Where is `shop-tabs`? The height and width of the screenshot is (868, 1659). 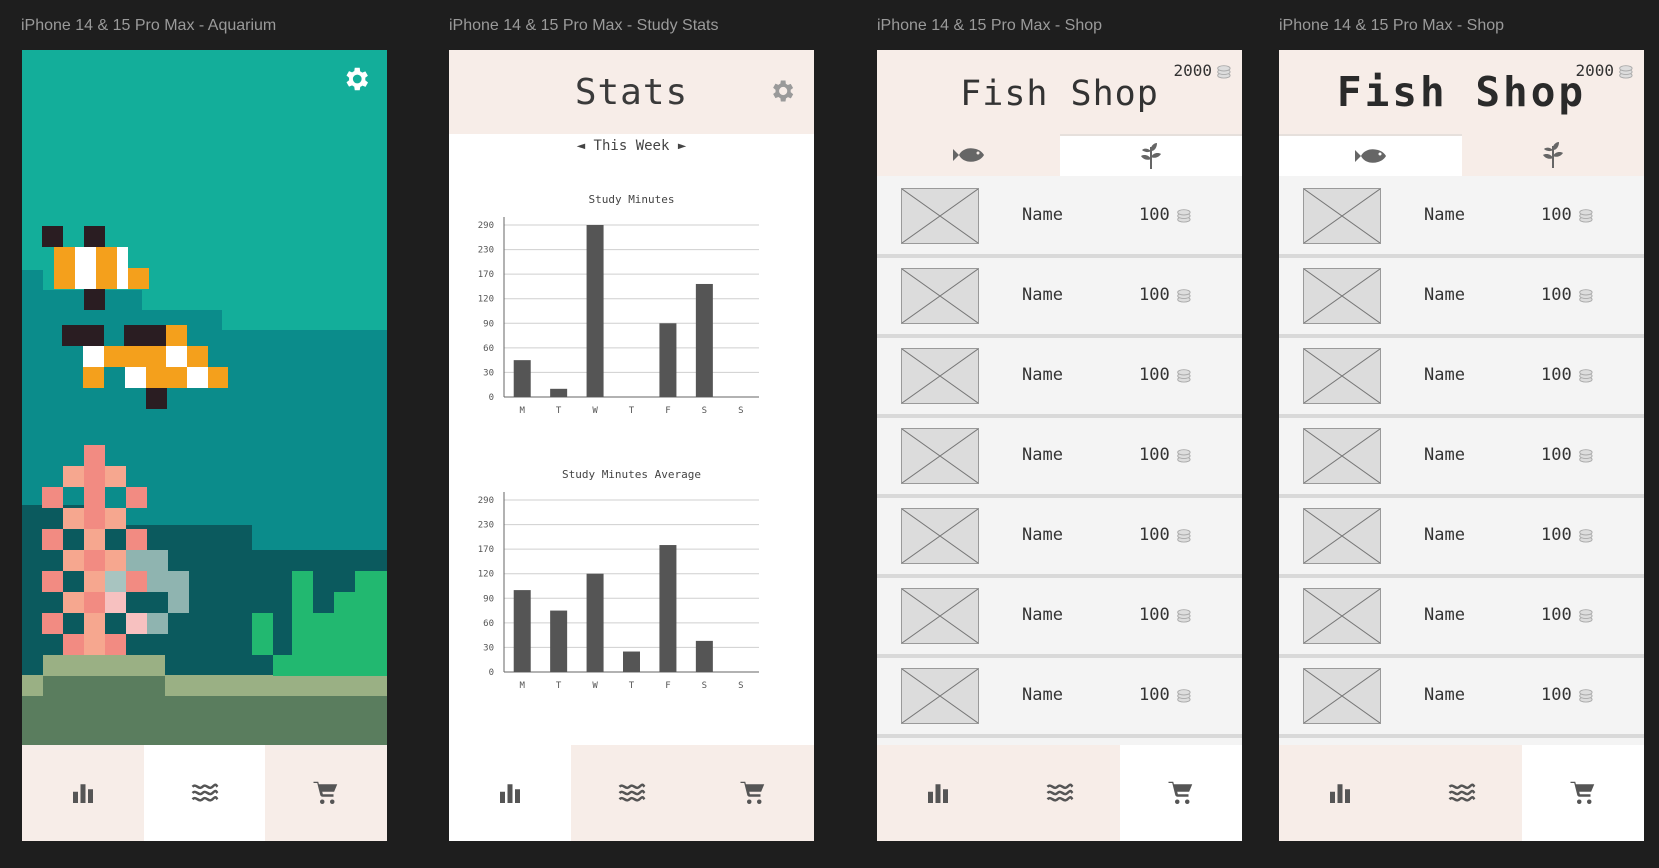 shop-tabs is located at coordinates (1059, 155).